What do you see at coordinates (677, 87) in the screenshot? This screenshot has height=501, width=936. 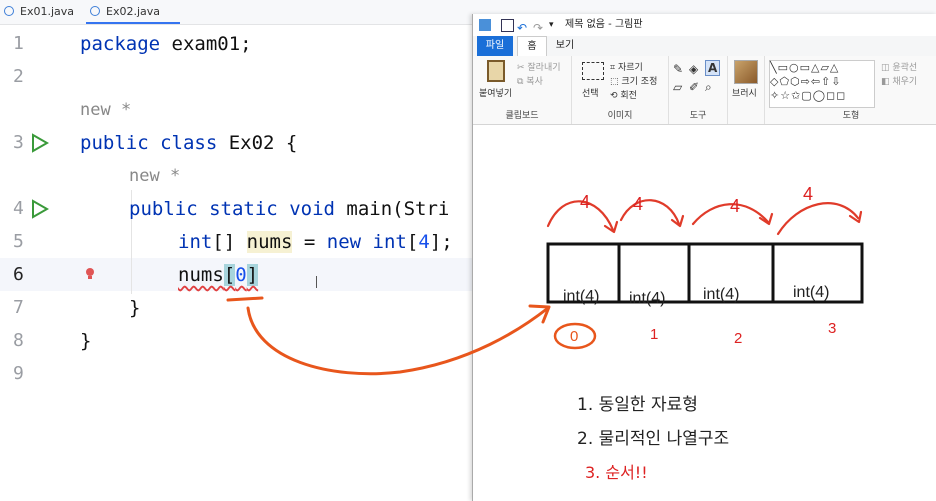 I see `eraser-icon: ▱` at bounding box center [677, 87].